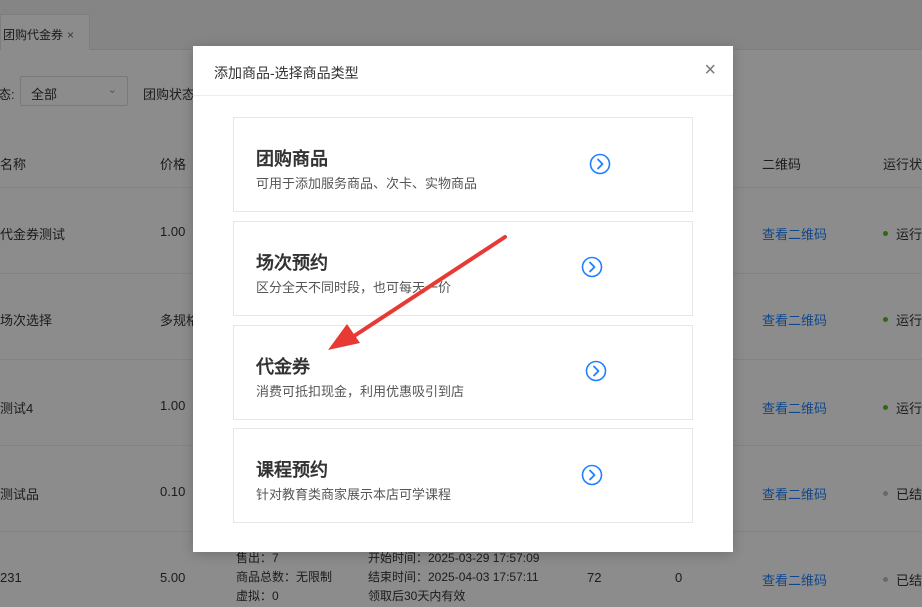 Image resolution: width=922 pixels, height=607 pixels. I want to click on option-desc: 针对教育类商家展示本店可学课程, so click(354, 494).